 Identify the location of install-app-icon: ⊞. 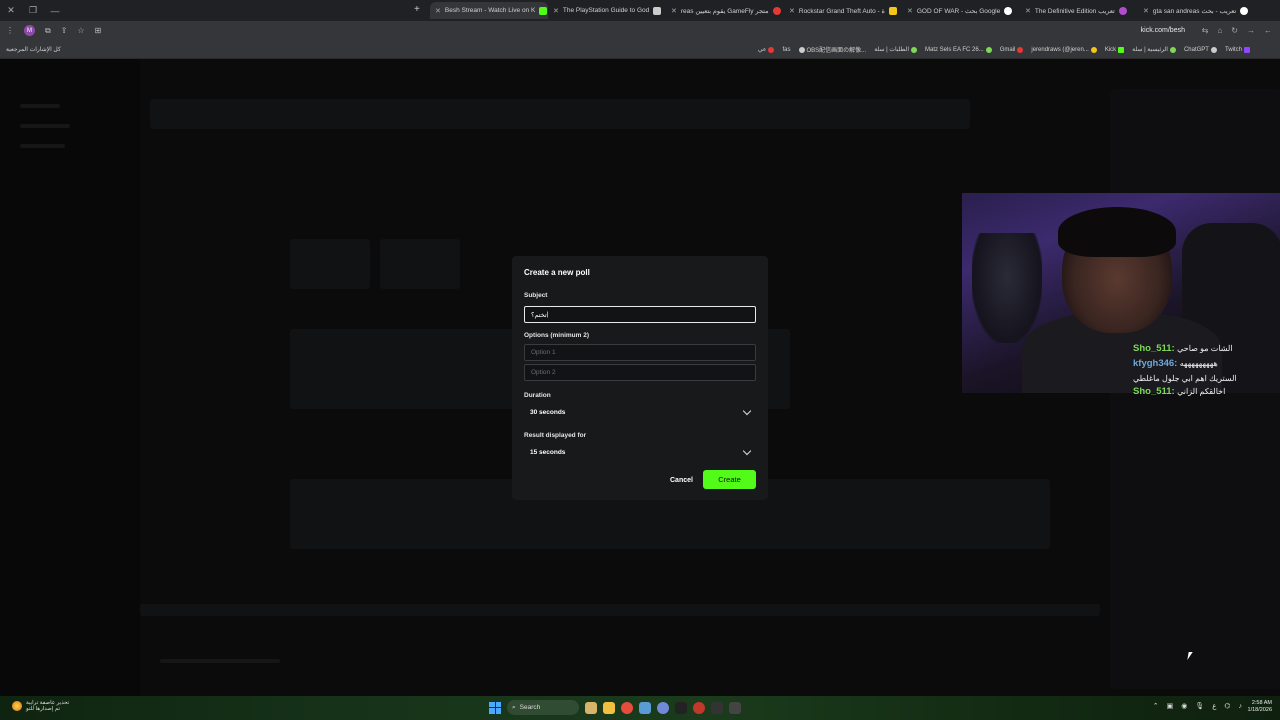
(98, 30).